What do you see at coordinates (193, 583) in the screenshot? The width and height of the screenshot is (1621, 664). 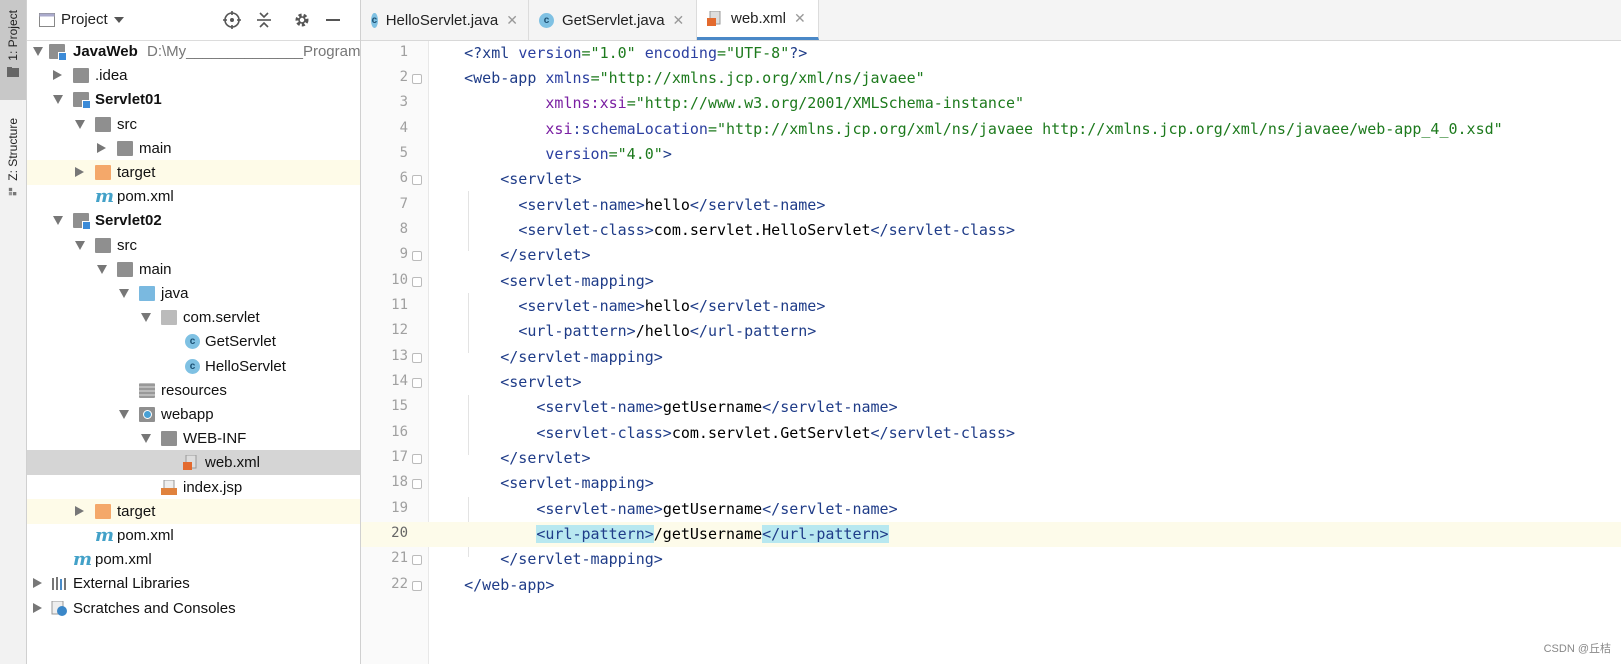 I see `tree-node-external-libraries: External Libraries` at bounding box center [193, 583].